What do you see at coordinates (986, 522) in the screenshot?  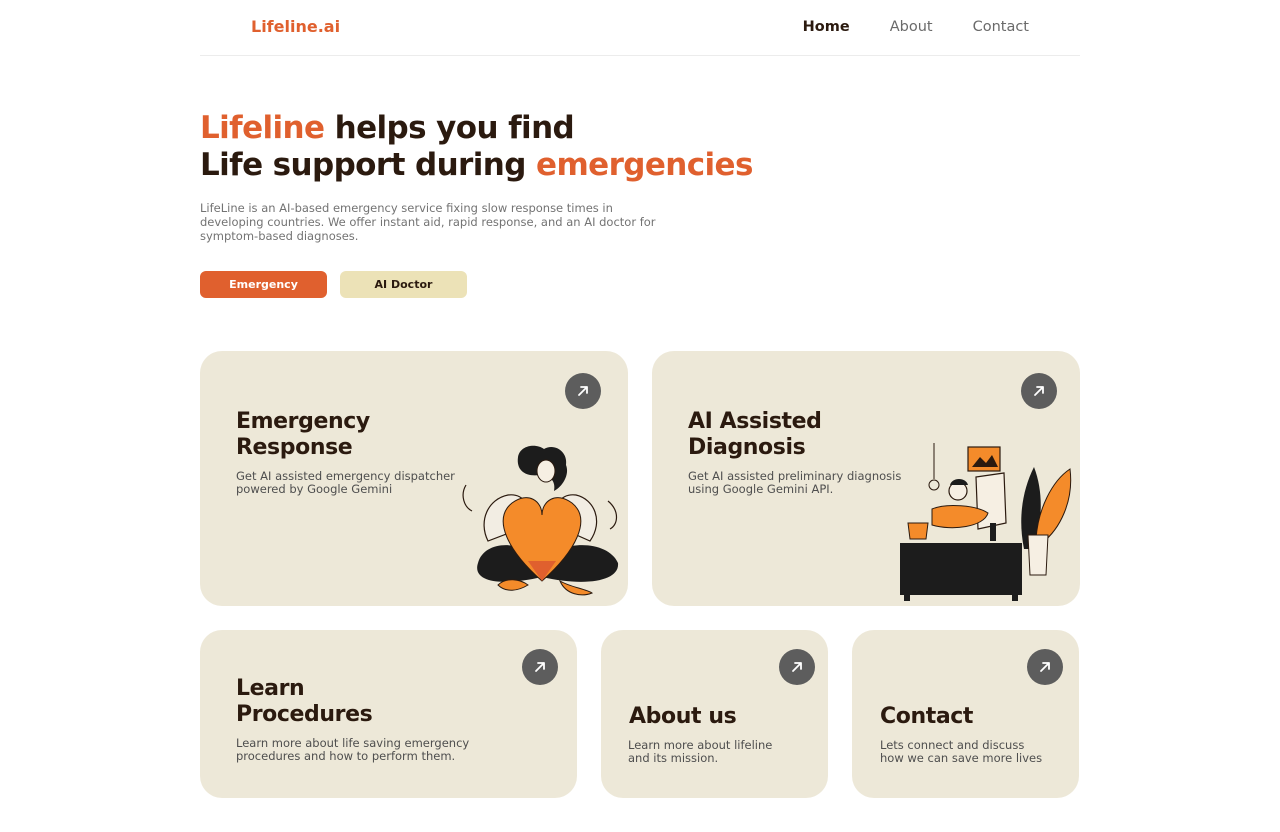 I see `person-at-desk-illustration` at bounding box center [986, 522].